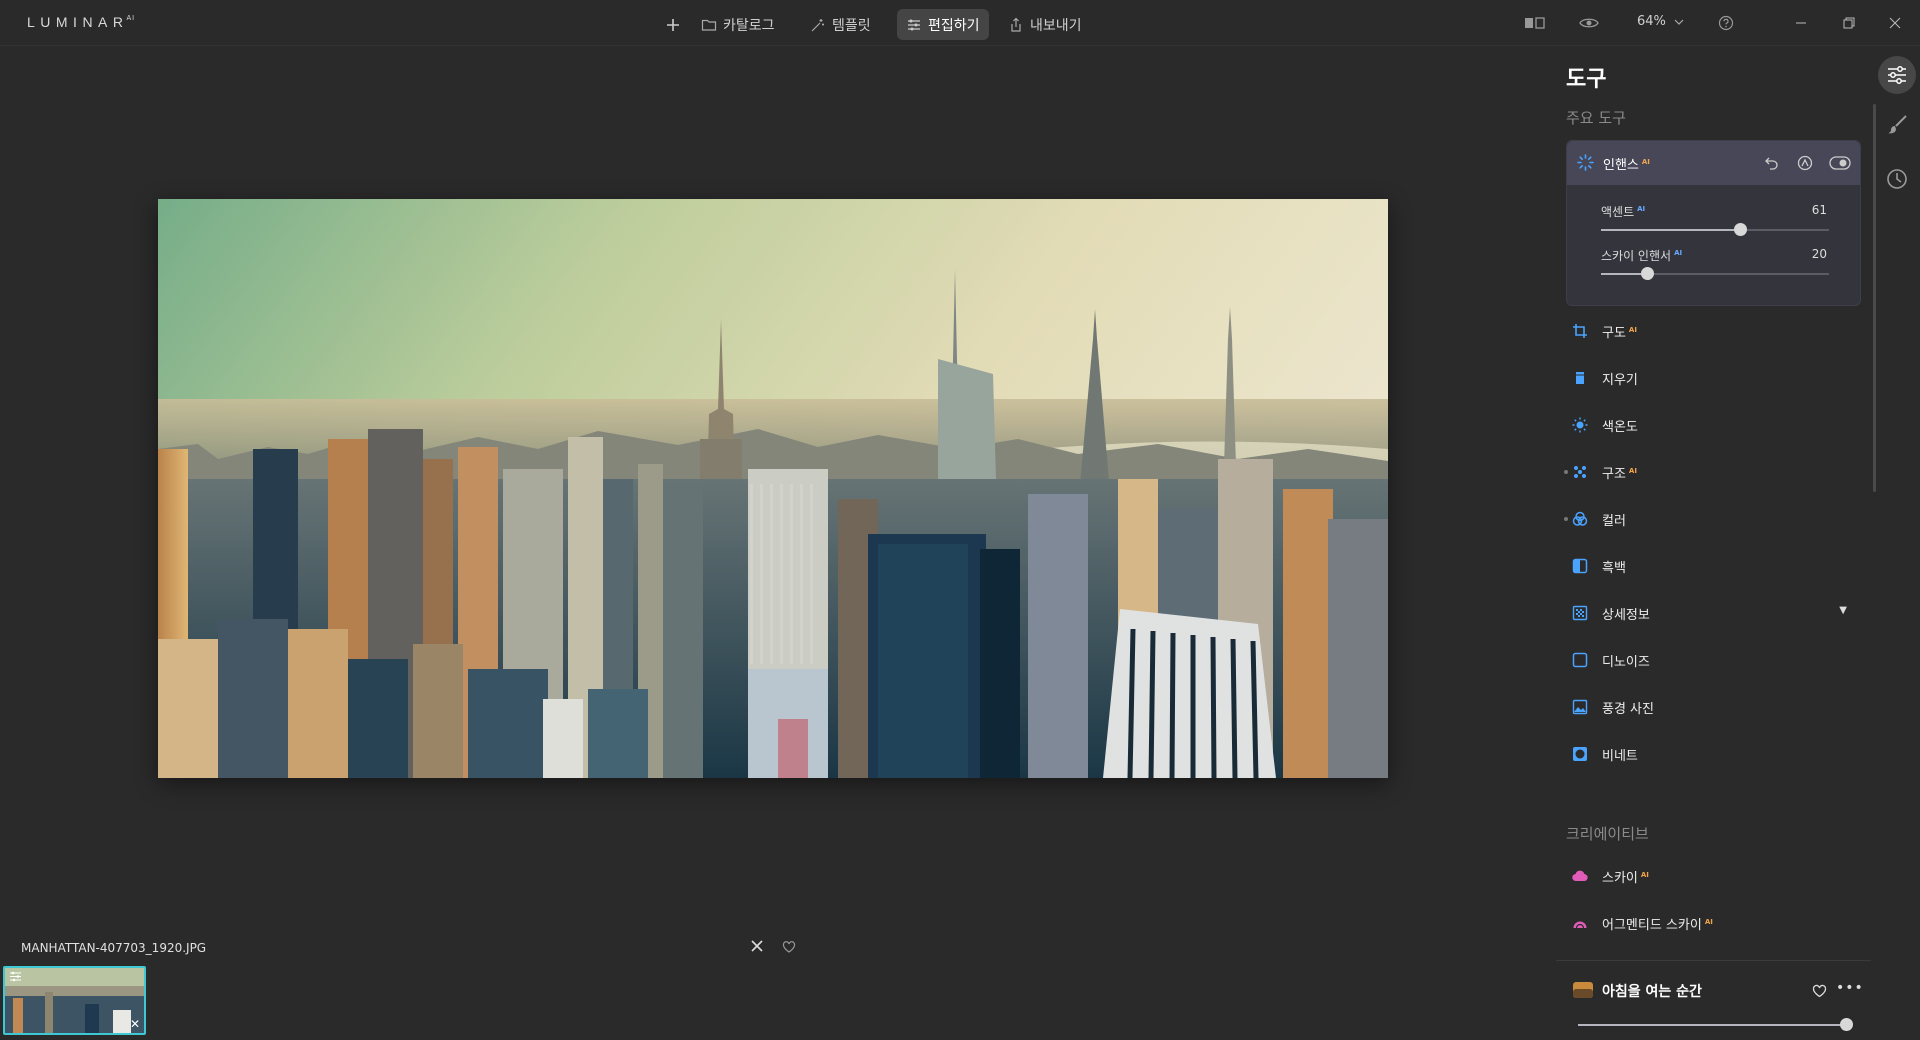  Describe the element at coordinates (790, 947) in the screenshot. I see `favorite-icon` at that location.